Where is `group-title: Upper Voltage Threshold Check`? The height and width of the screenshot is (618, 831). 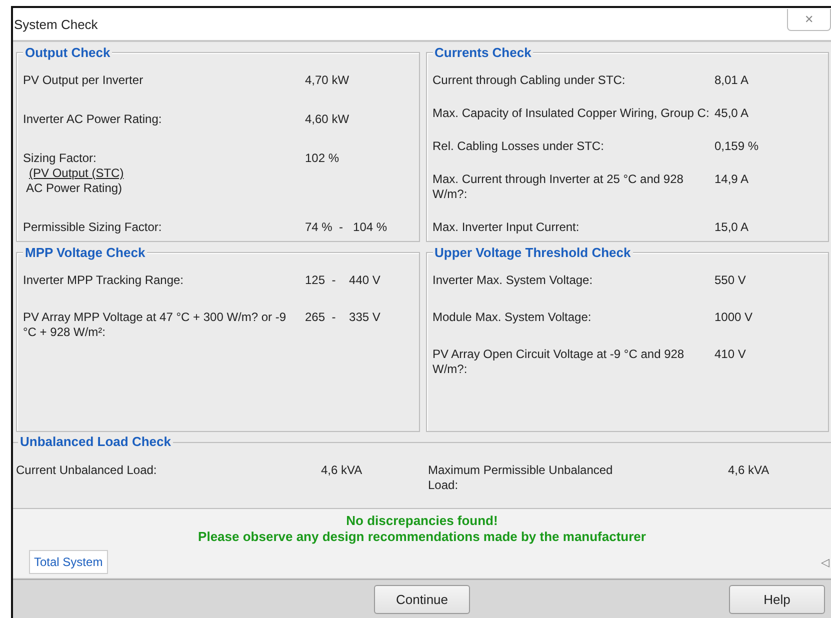
group-title: Upper Voltage Threshold Check is located at coordinates (532, 252).